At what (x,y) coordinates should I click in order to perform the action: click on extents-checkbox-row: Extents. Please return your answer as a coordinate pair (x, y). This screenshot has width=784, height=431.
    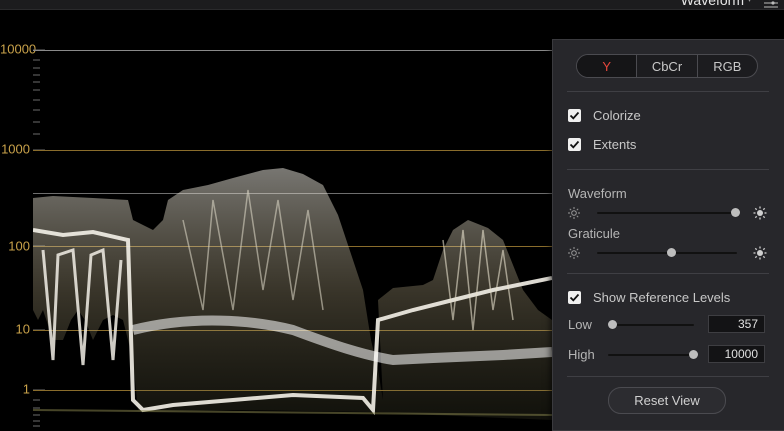
    Looking at the image, I should click on (602, 144).